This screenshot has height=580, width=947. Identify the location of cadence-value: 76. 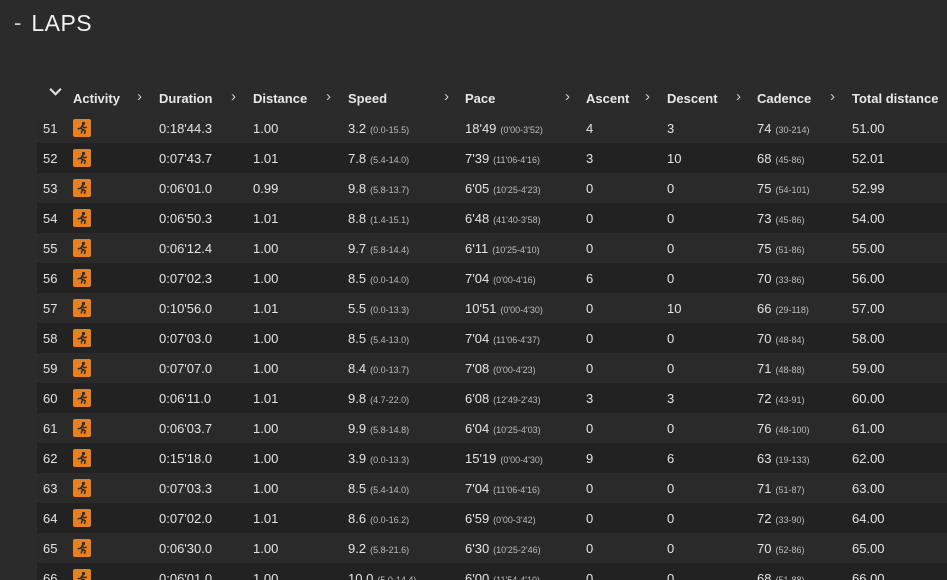
(764, 428).